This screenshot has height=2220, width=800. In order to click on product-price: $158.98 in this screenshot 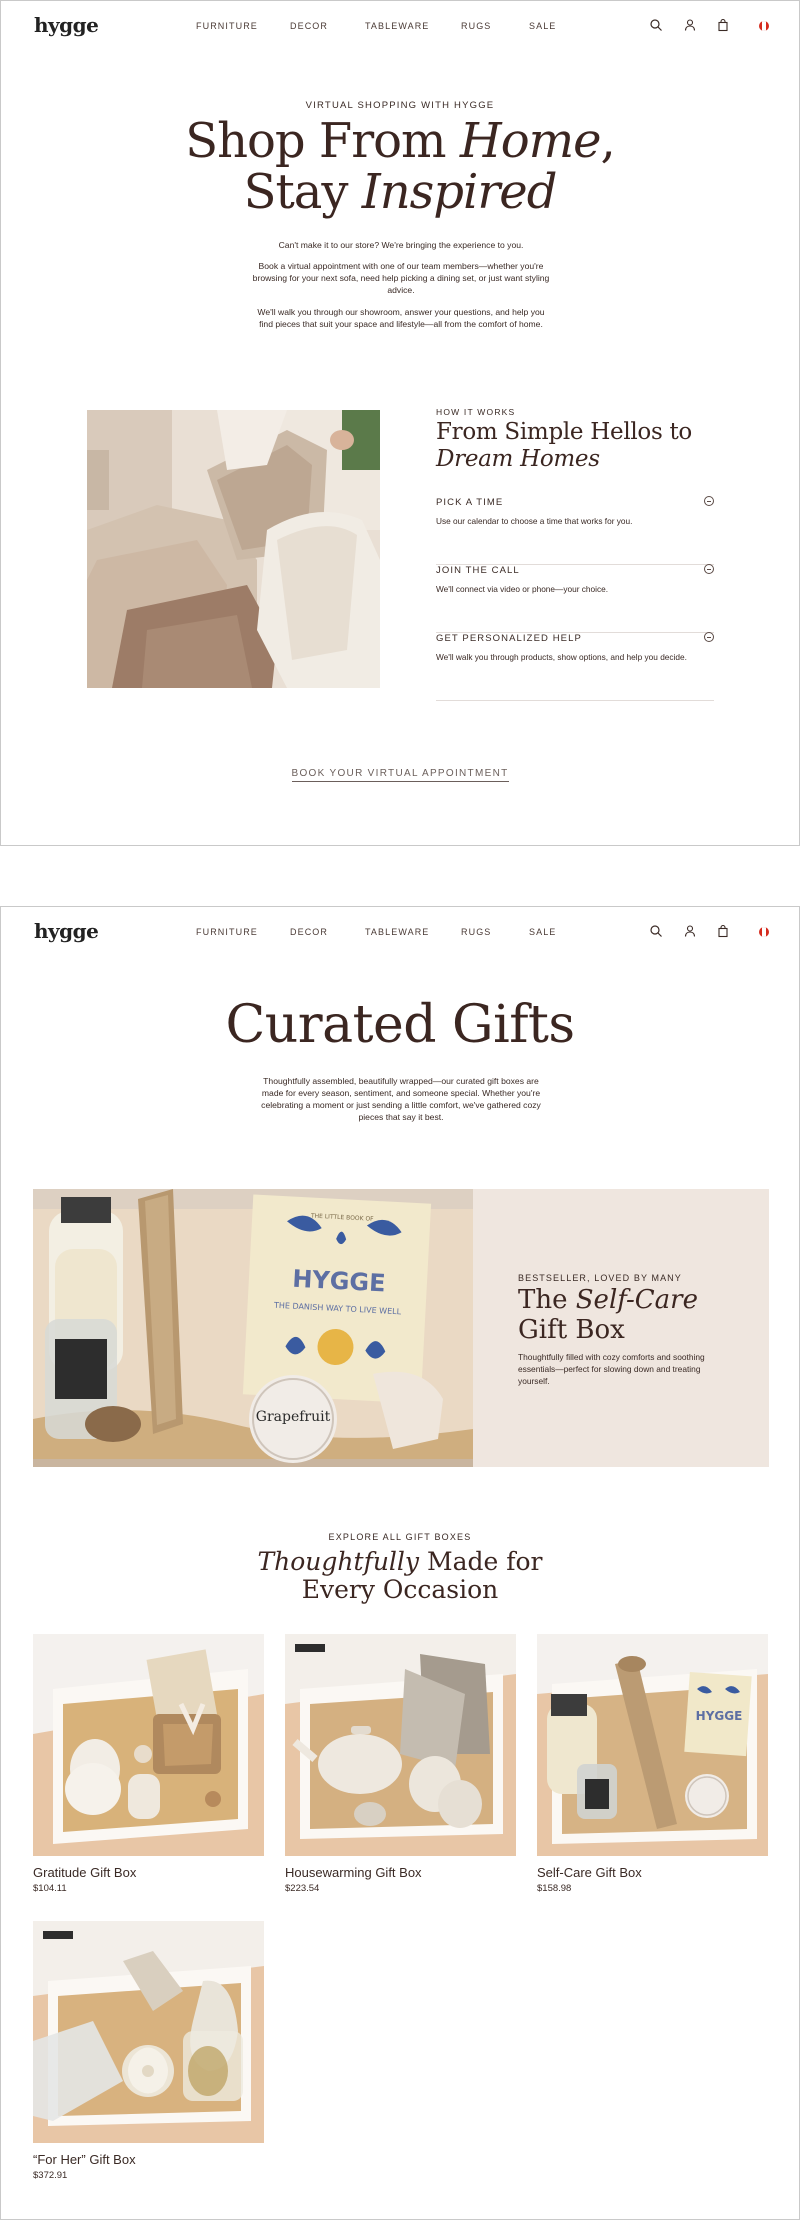, I will do `click(554, 1888)`.